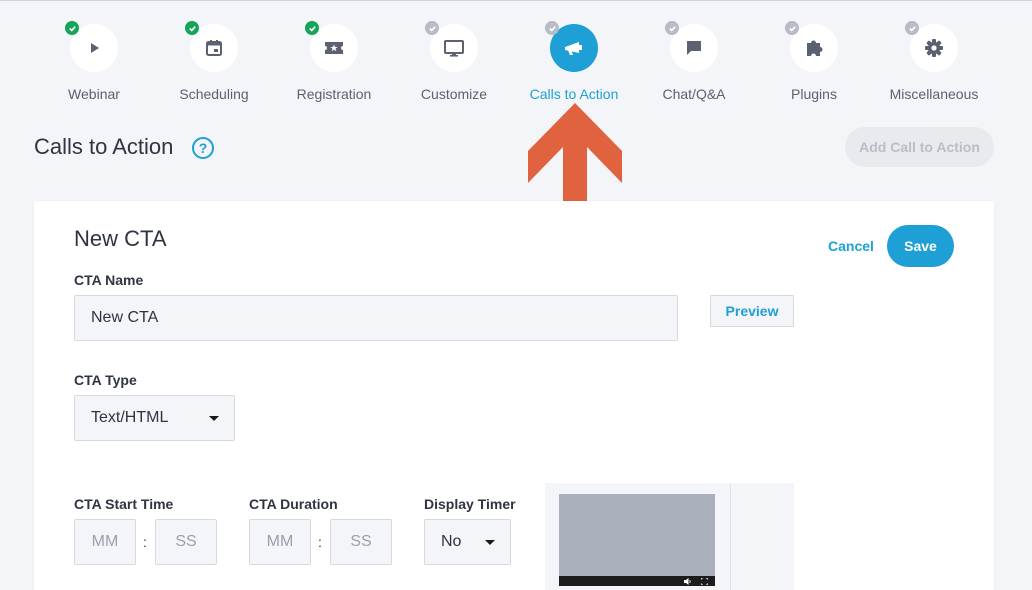 This screenshot has width=1032, height=590. What do you see at coordinates (105, 380) in the screenshot?
I see `cta-type-label: CTA Type` at bounding box center [105, 380].